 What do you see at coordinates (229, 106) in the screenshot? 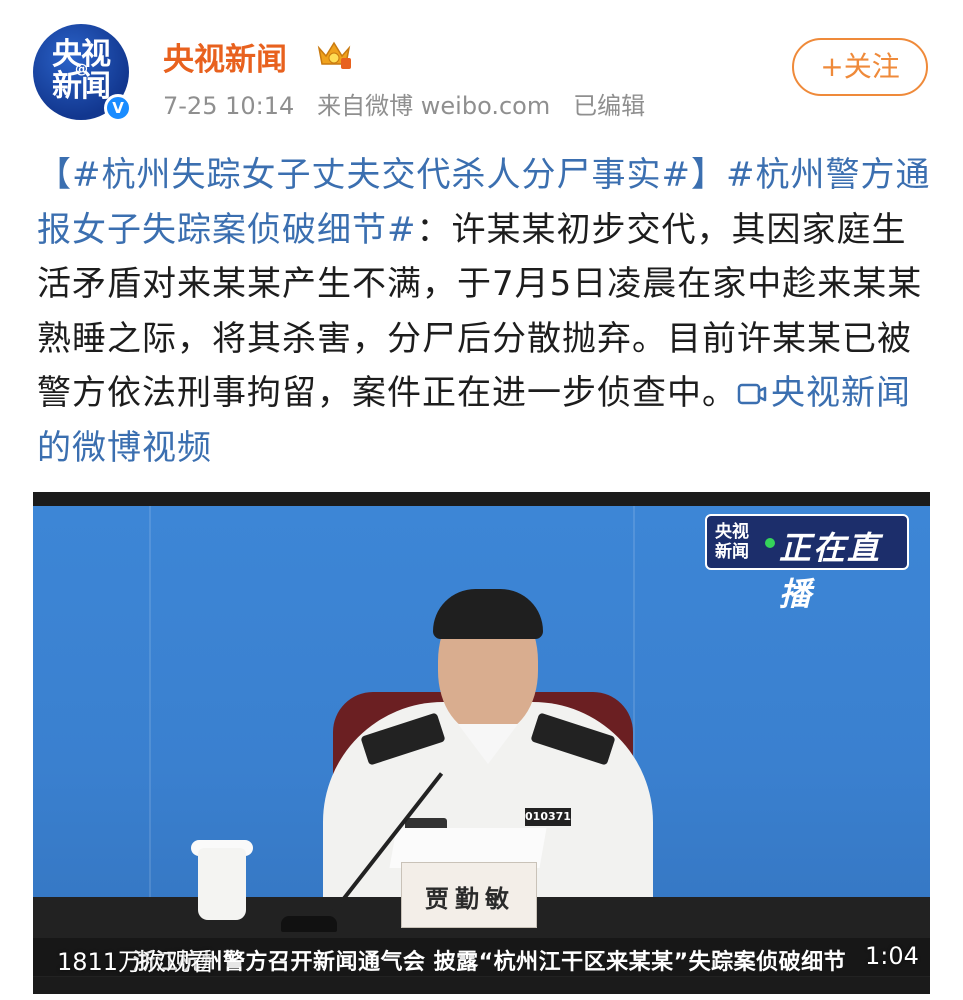
I see `post-time: 7-25 10:14` at bounding box center [229, 106].